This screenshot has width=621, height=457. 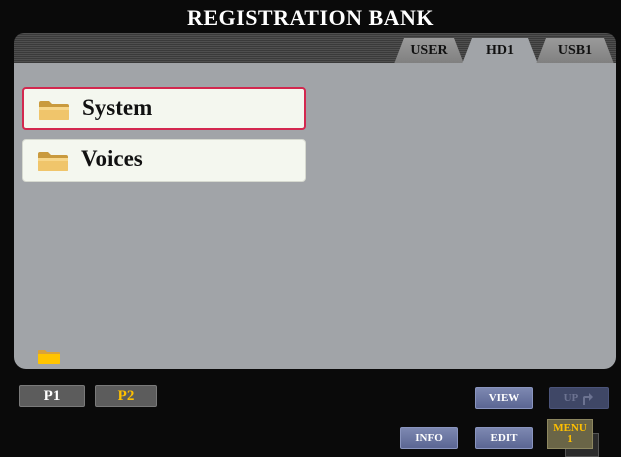 I want to click on menu-1-button: MENU 1, so click(x=570, y=434).